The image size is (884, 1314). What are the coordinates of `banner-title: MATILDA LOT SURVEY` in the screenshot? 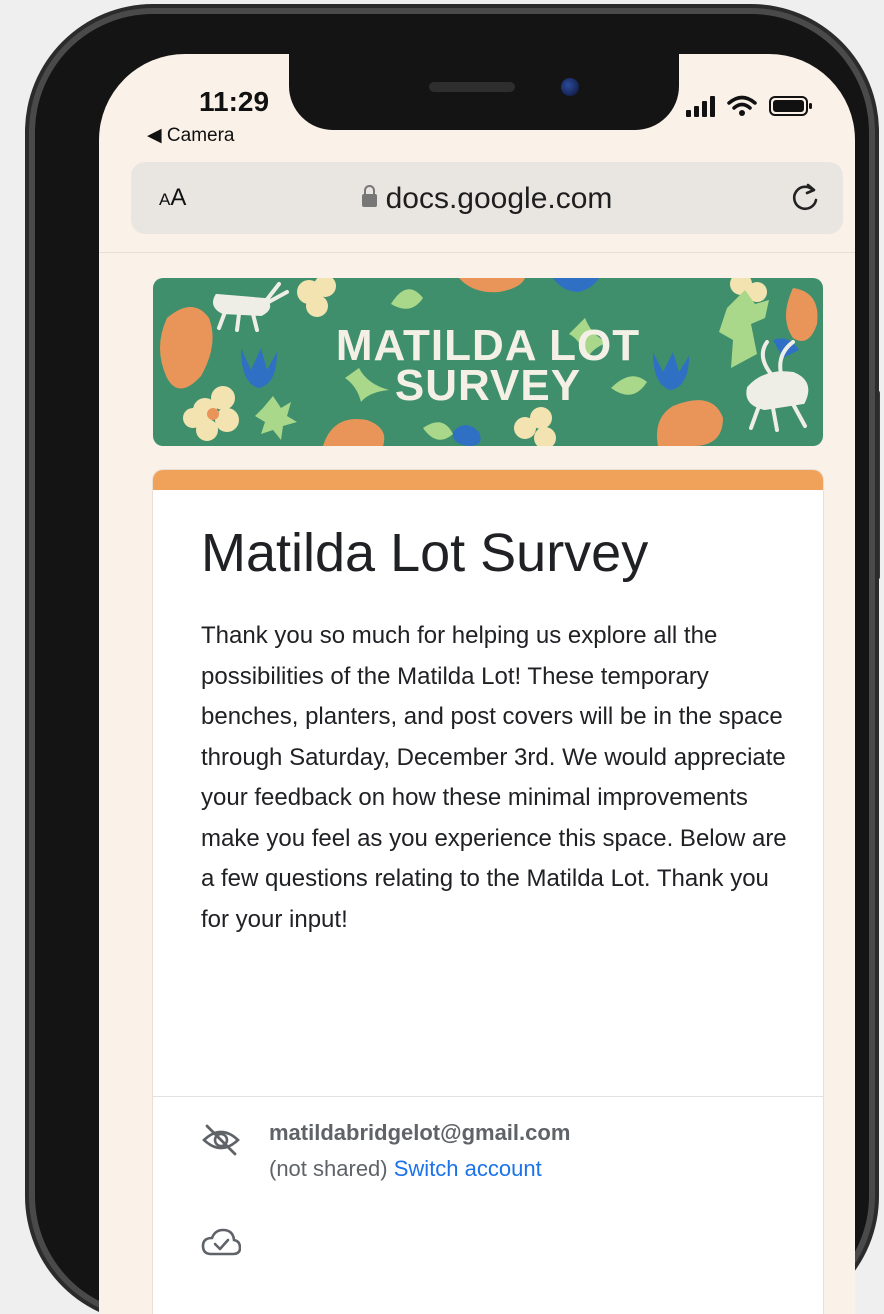 It's located at (488, 365).